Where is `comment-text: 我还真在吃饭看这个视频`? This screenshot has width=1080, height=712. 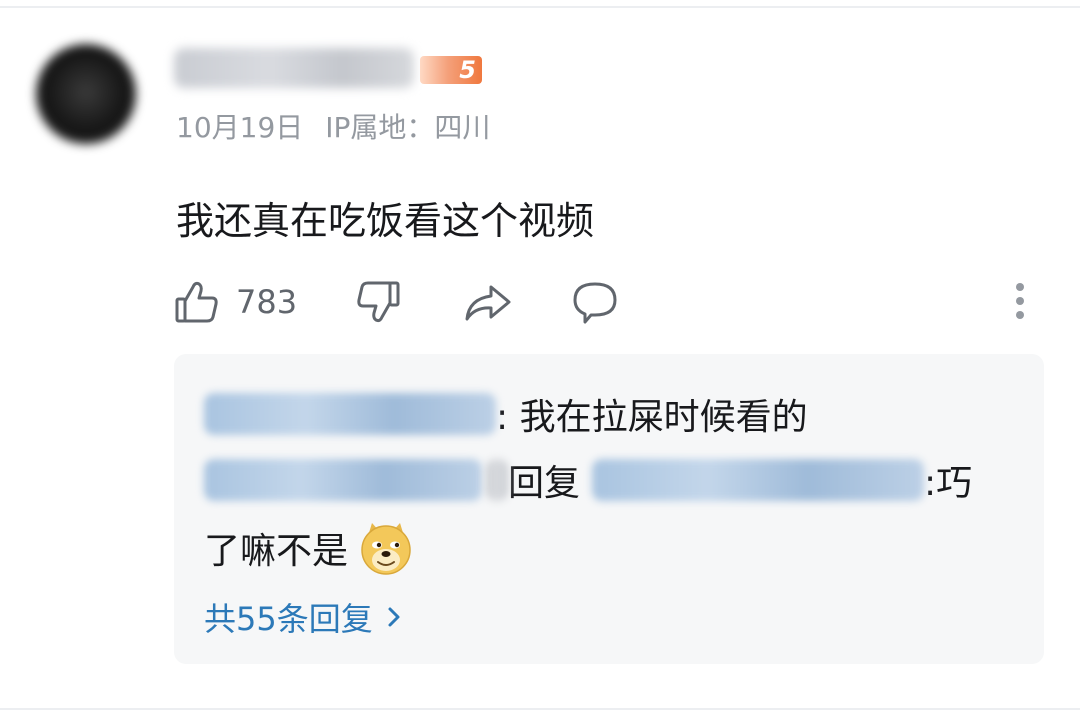 comment-text: 我还真在吃饭看这个视频 is located at coordinates (385, 221).